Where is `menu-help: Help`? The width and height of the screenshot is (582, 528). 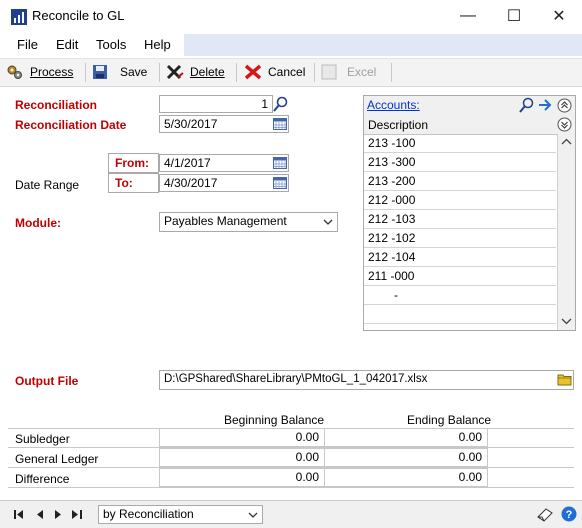
menu-help: Help is located at coordinates (157, 44).